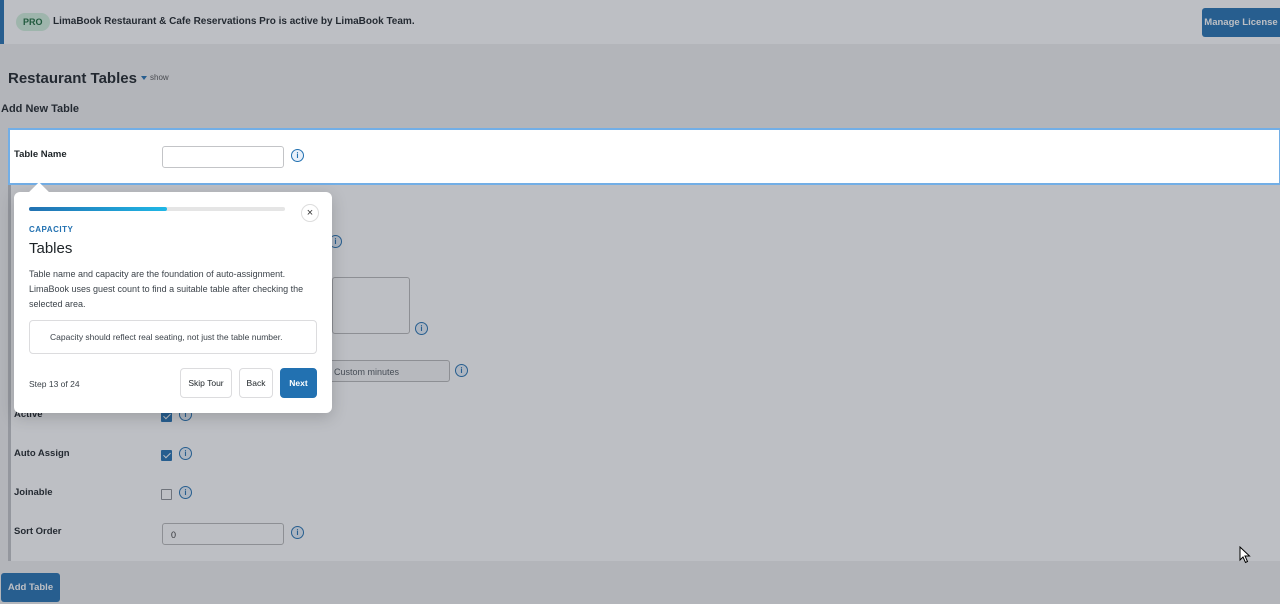  What do you see at coordinates (159, 77) in the screenshot?
I see `show-label: show` at bounding box center [159, 77].